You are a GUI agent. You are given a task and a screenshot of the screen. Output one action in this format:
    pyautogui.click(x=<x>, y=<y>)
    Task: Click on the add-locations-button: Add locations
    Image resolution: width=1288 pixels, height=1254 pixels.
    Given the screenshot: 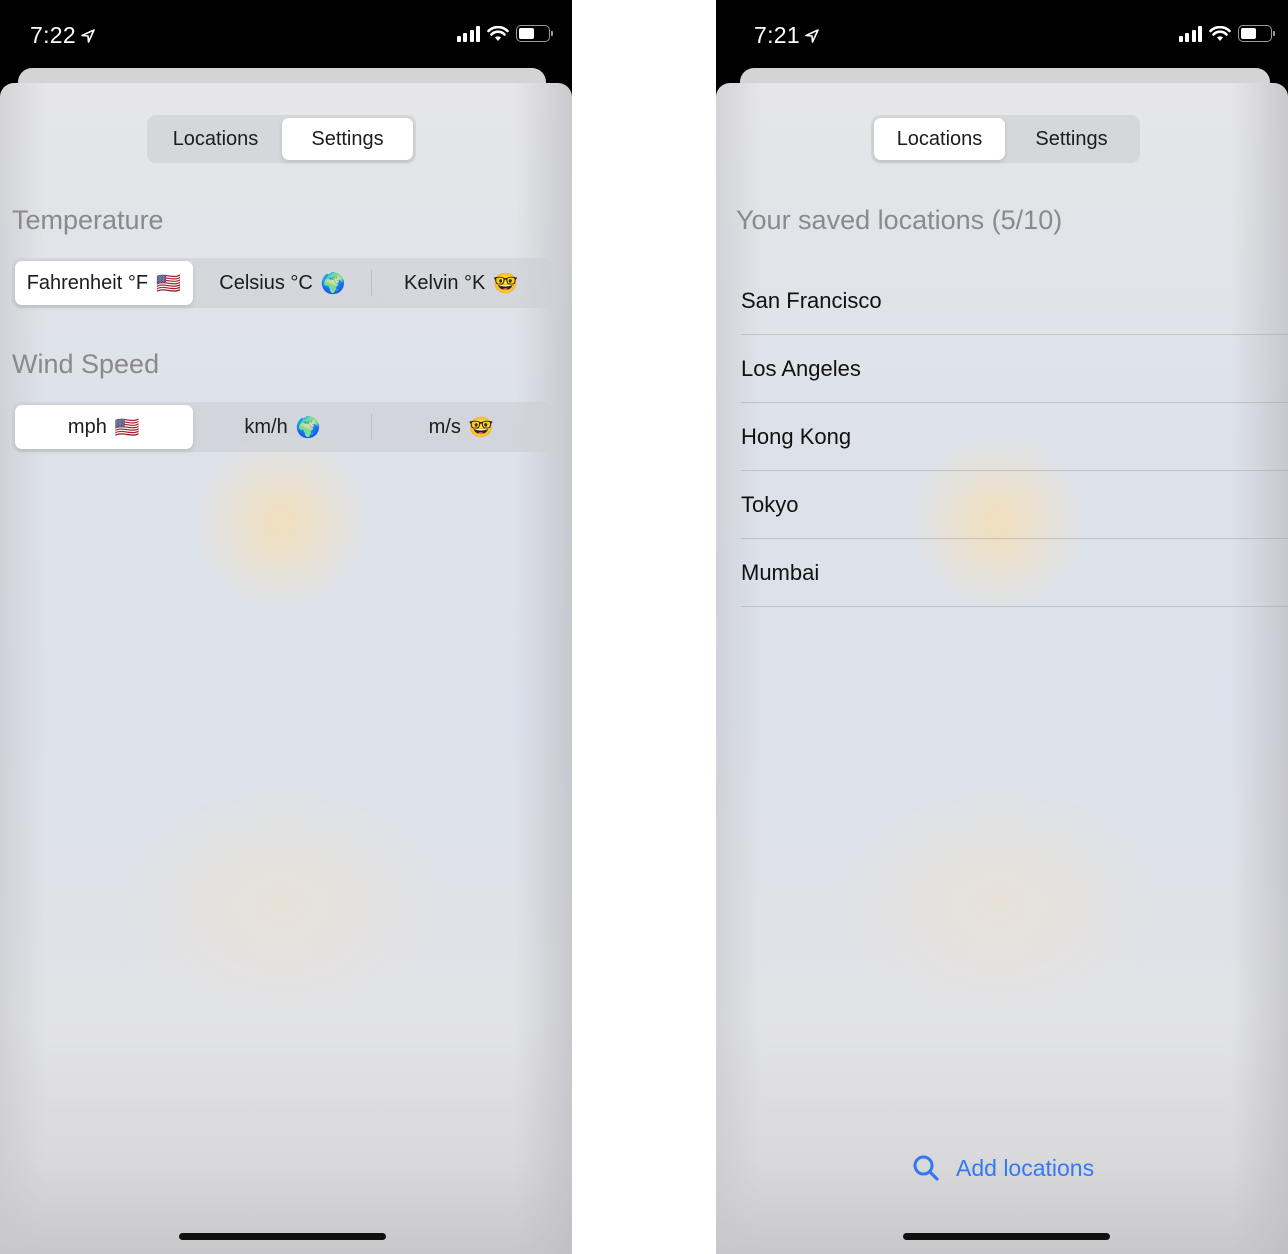 What is the action you would take?
    pyautogui.click(x=1003, y=1168)
    